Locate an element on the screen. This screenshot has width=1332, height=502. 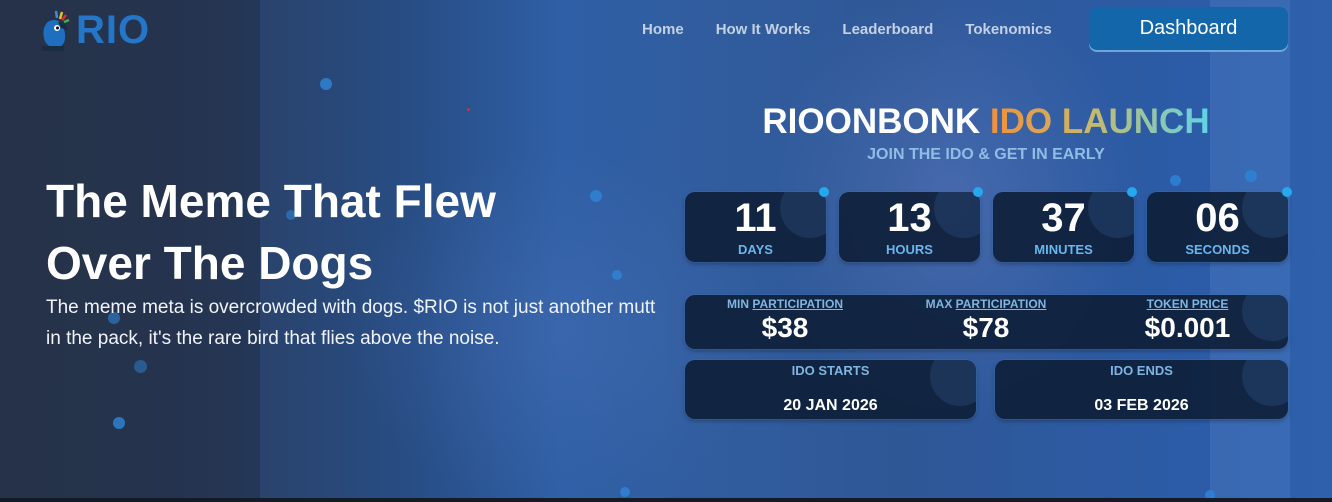
stat-max-participation: MAX PARTICIPATION $78 is located at coordinates (986, 319).